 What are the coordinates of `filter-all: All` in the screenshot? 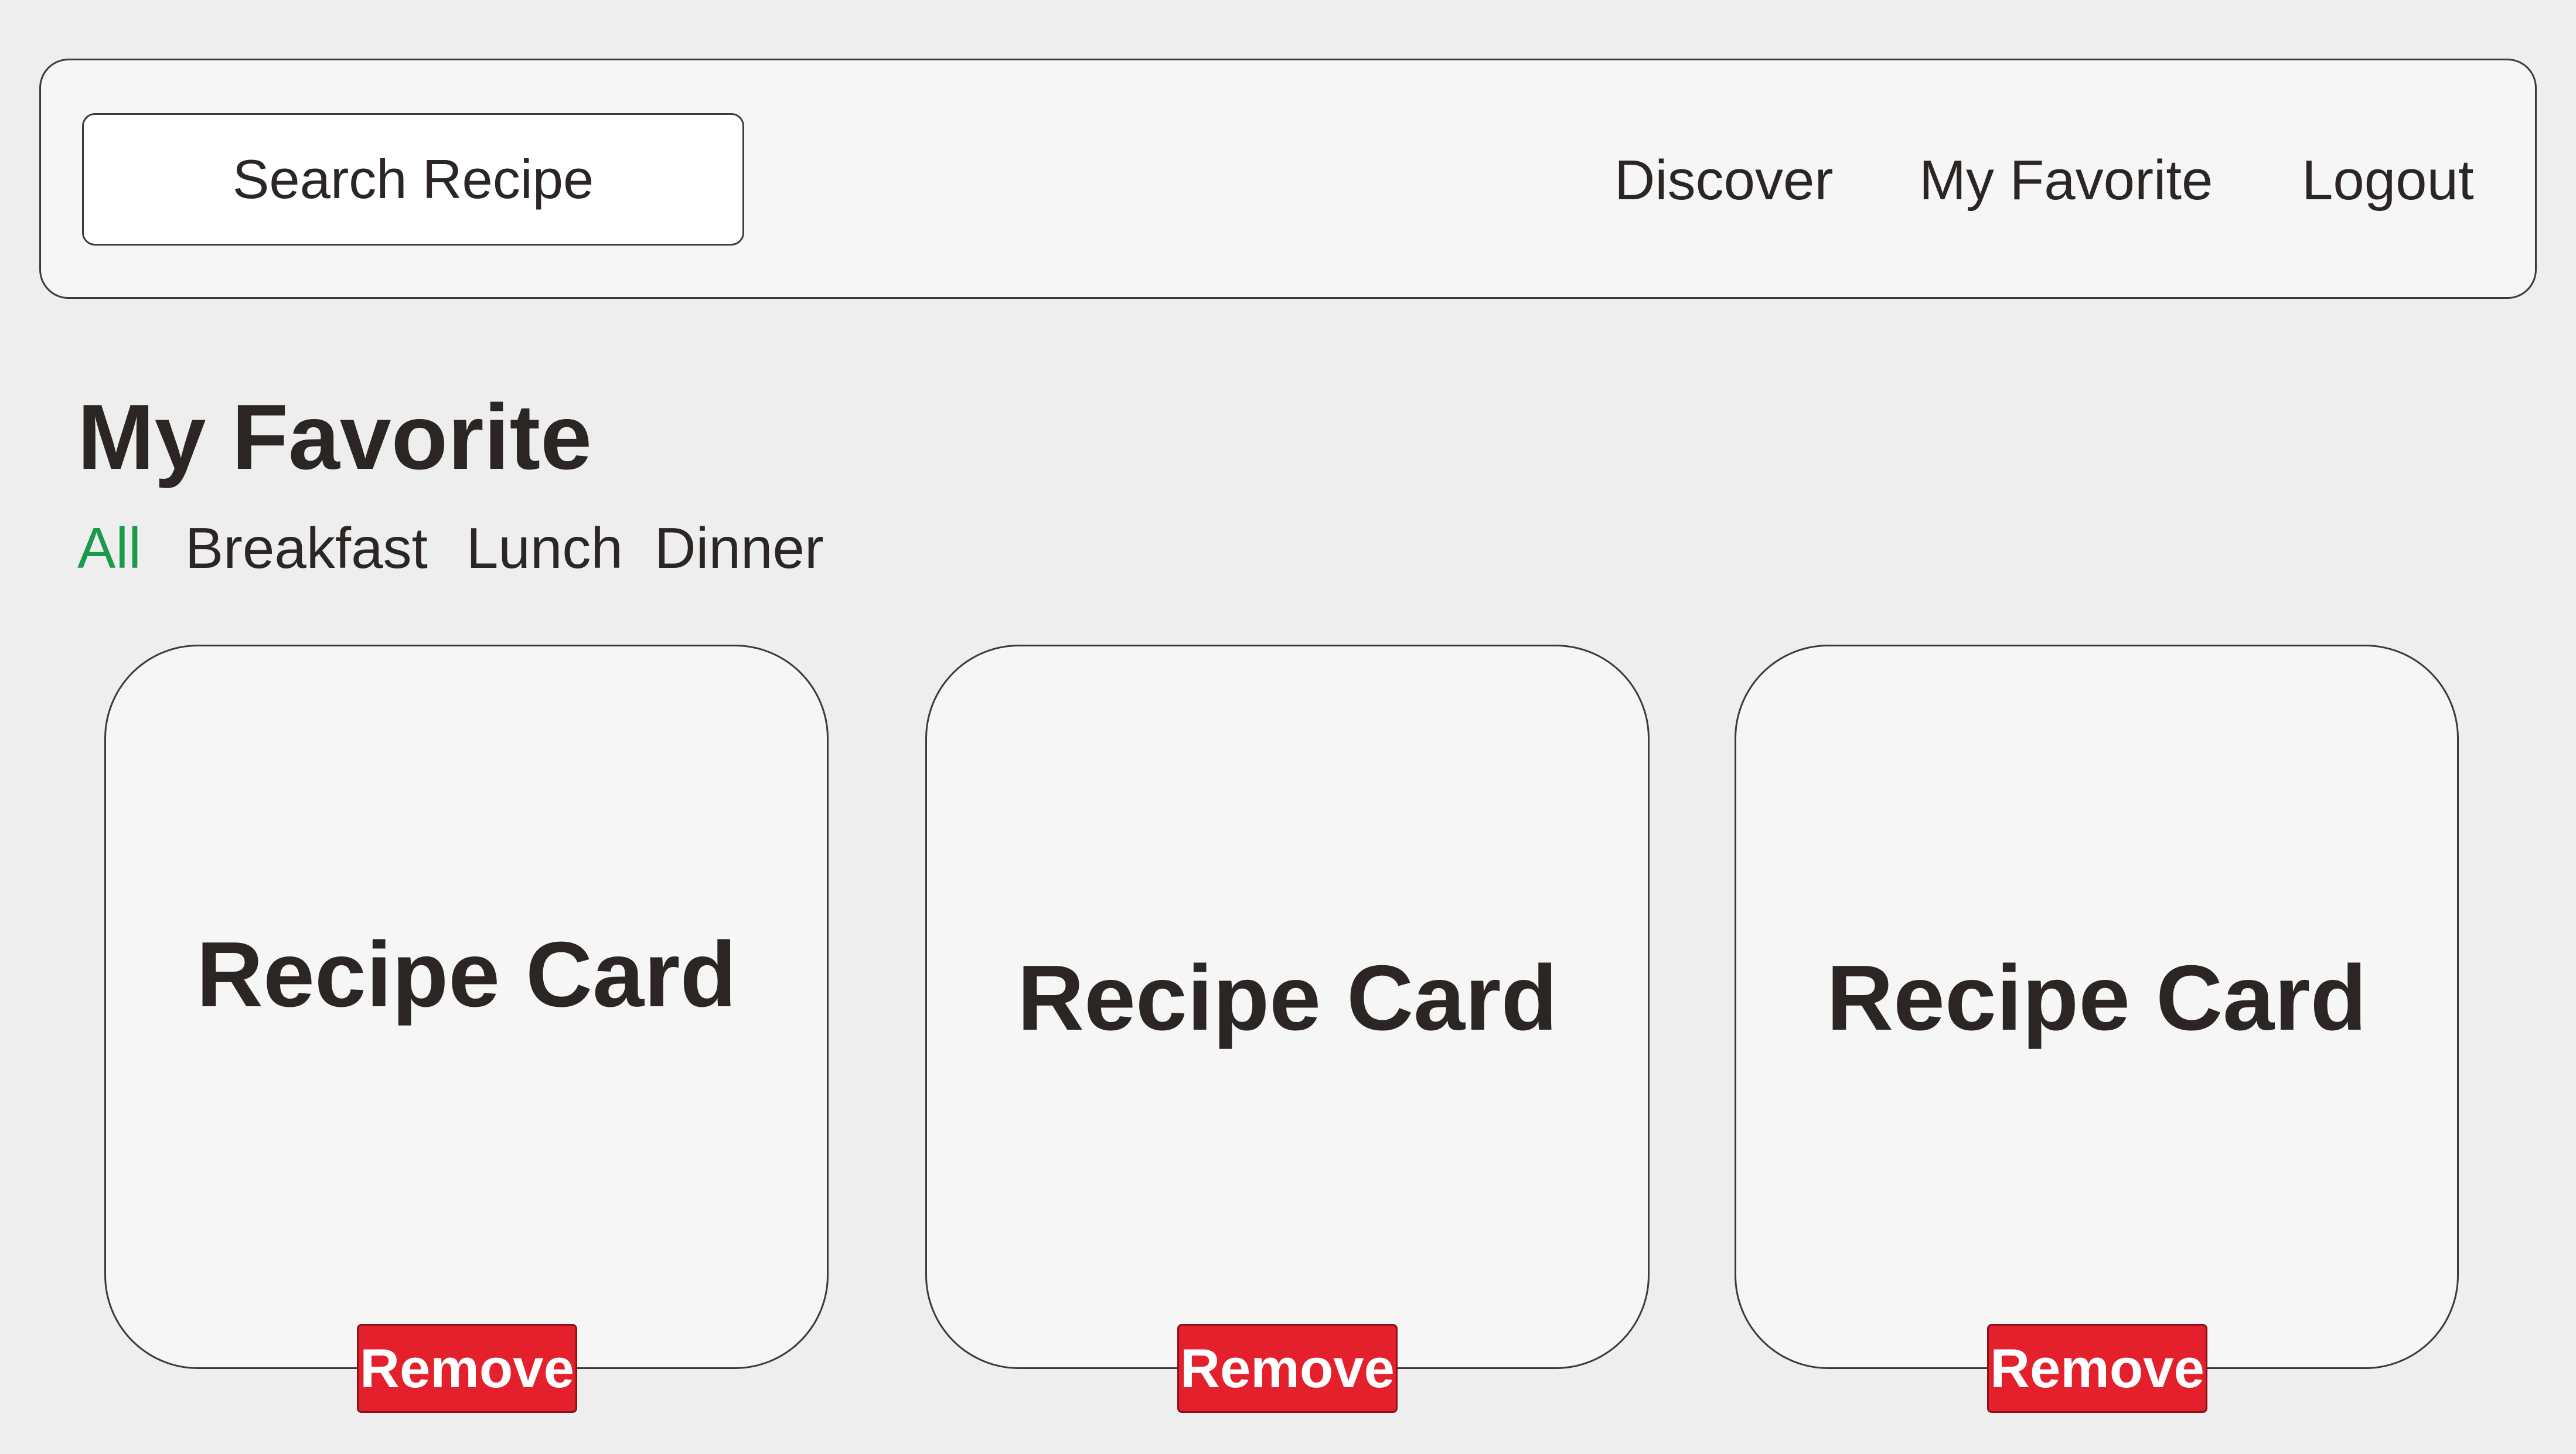 It's located at (109, 548).